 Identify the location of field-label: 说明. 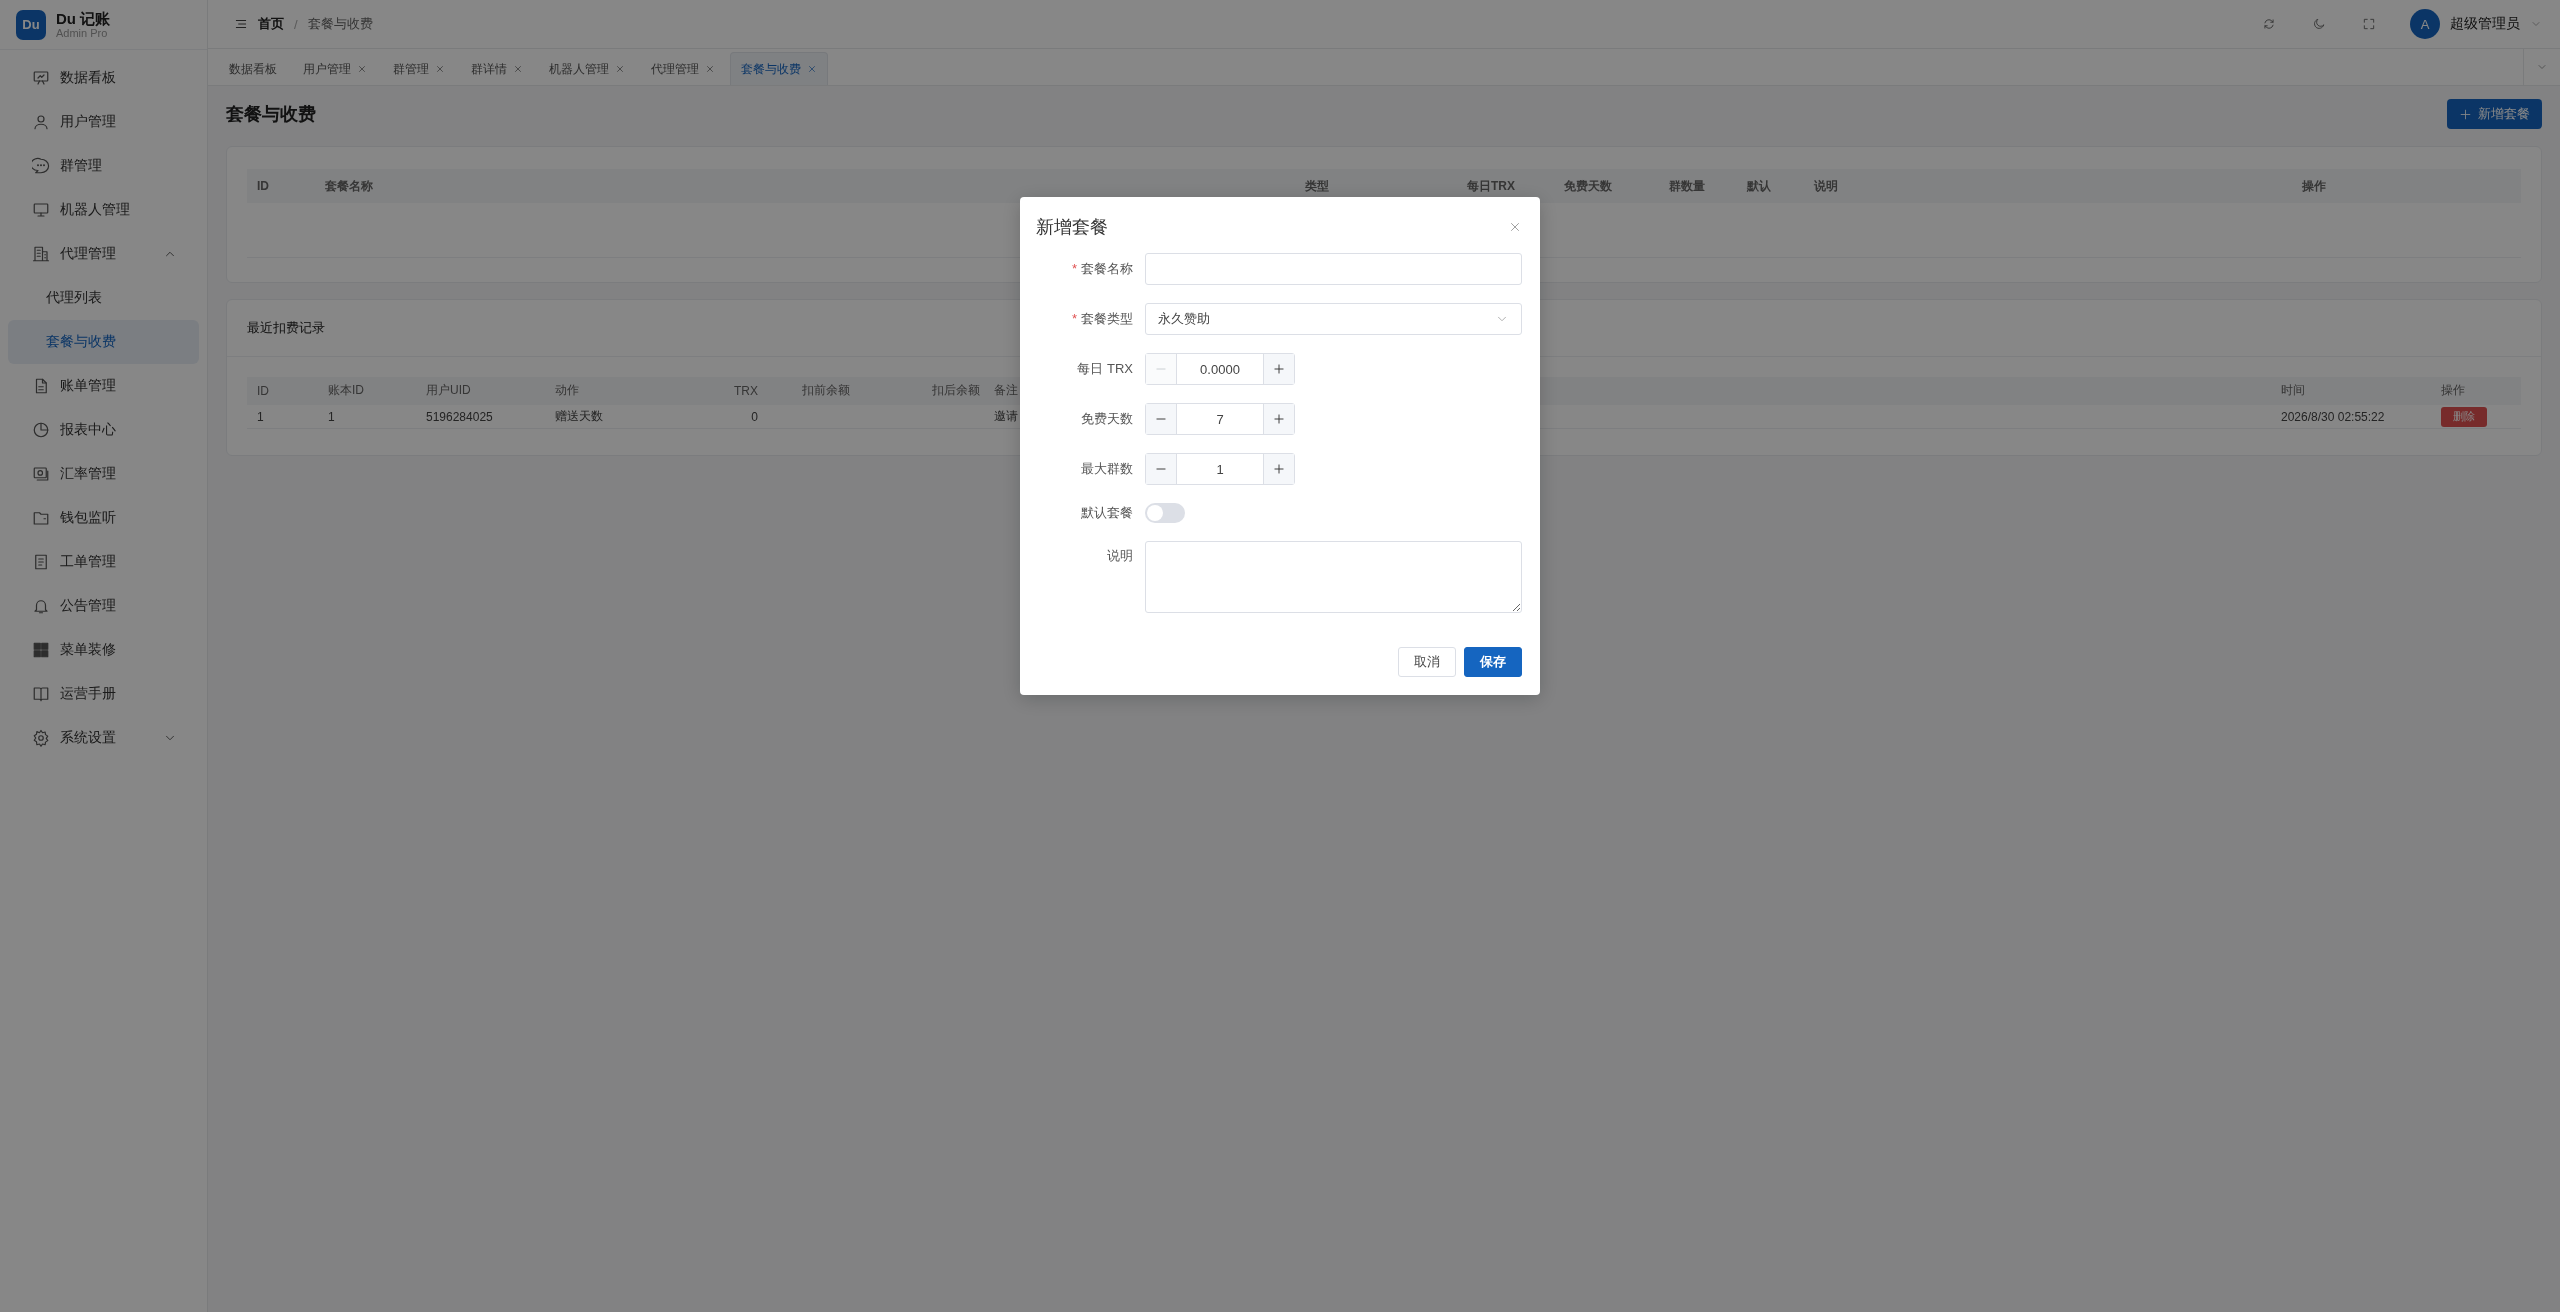
(1119, 556).